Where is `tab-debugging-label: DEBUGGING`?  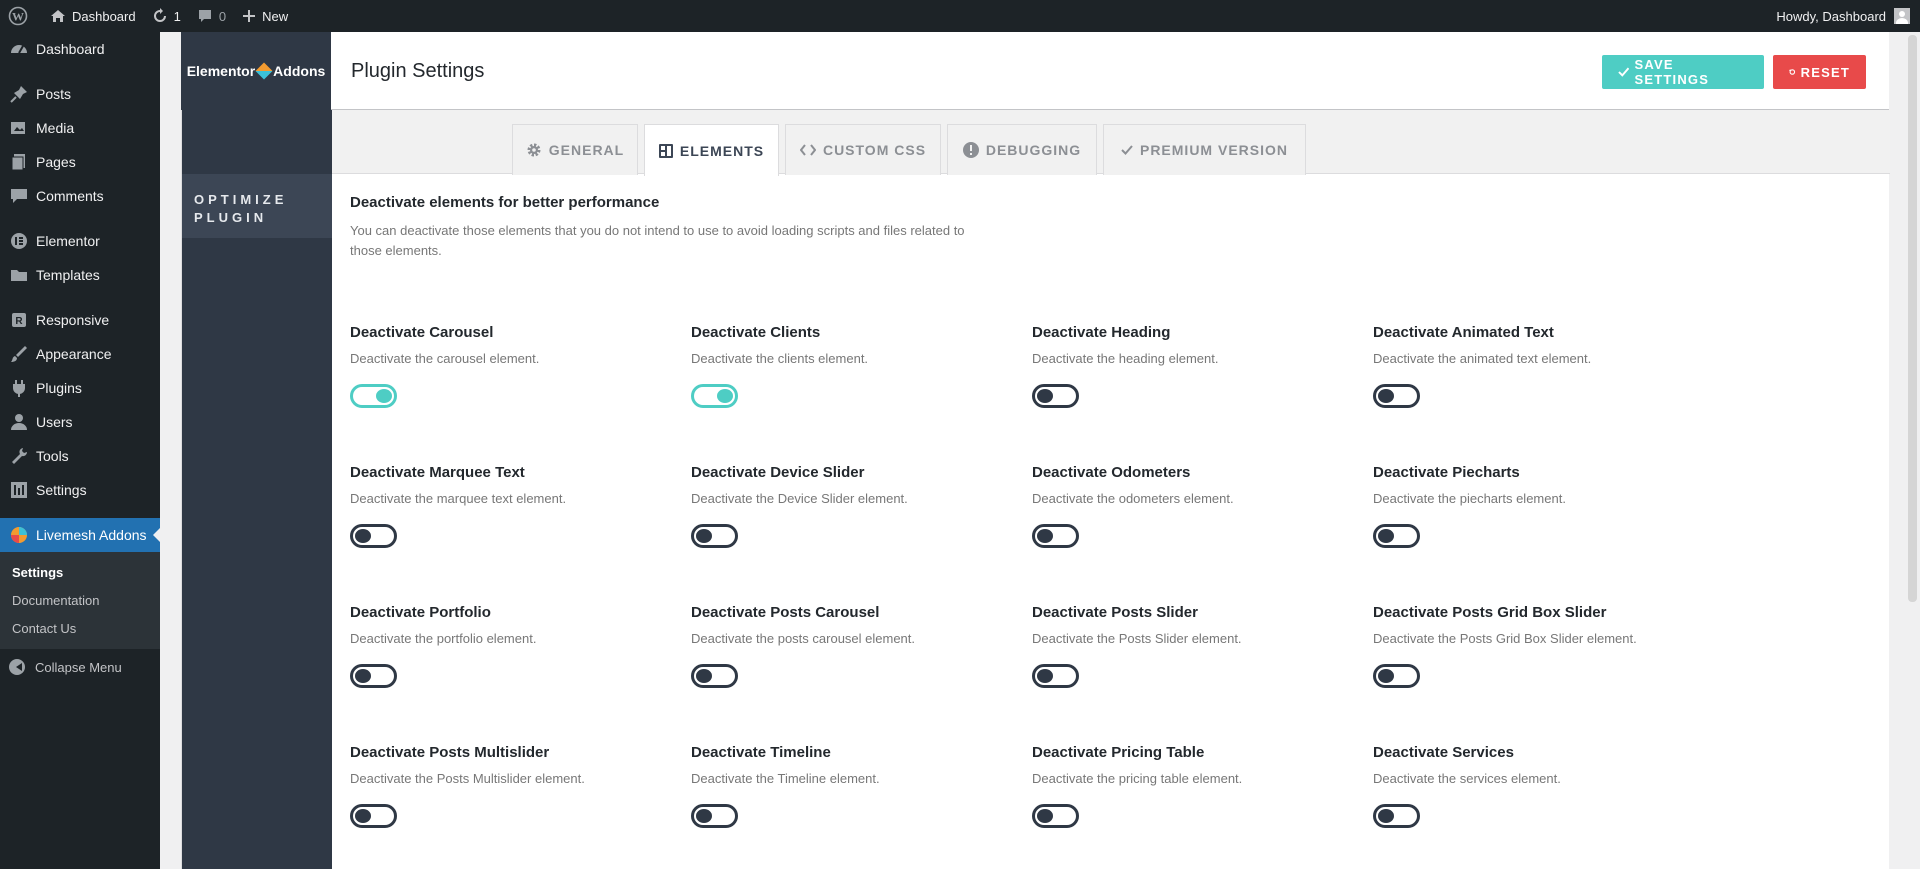
tab-debugging-label: DEBUGGING is located at coordinates (1033, 150).